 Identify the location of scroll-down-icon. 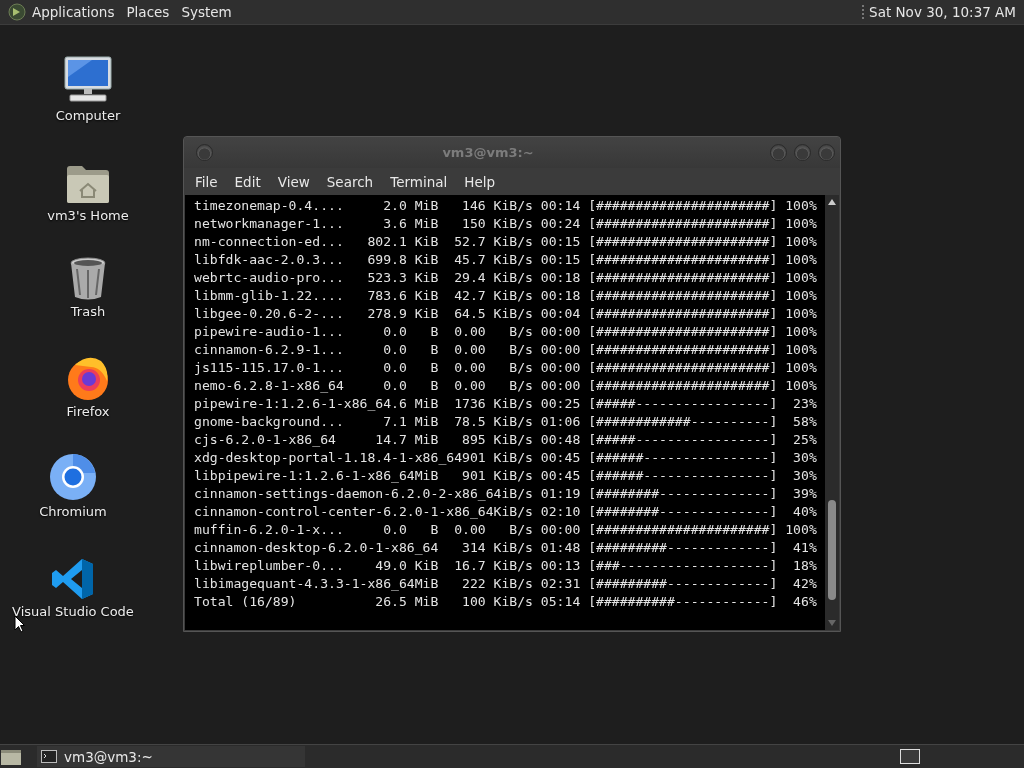
(832, 623).